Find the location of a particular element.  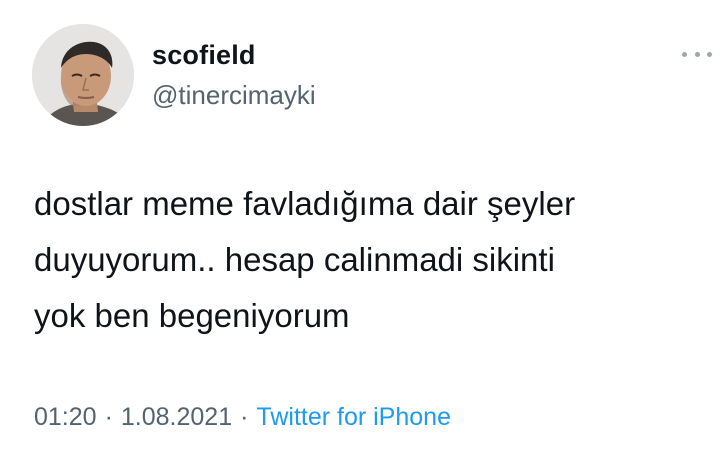

profile-photo-icon is located at coordinates (83, 75).